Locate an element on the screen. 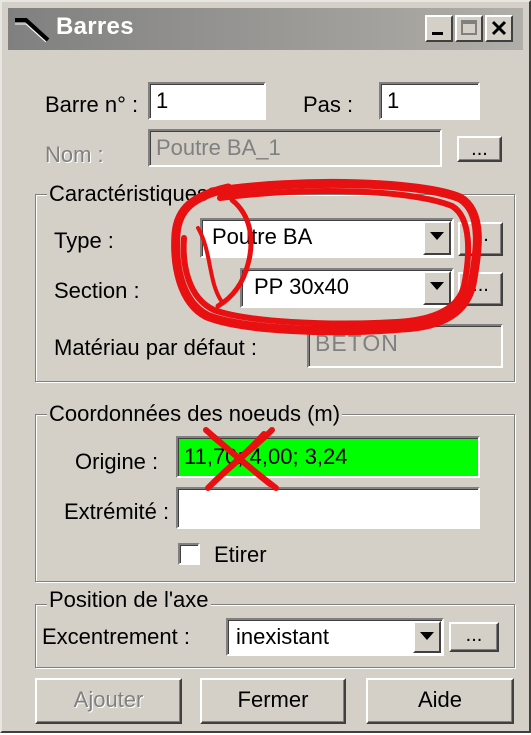 Image resolution: width=531 pixels, height=735 pixels. pas-label: Pas : is located at coordinates (328, 104).